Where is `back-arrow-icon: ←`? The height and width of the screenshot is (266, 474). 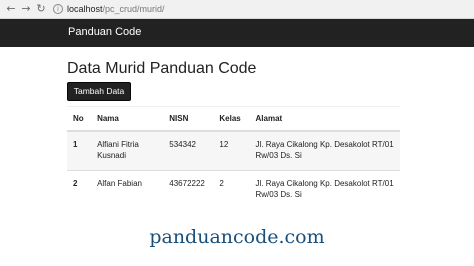
back-arrow-icon: ← is located at coordinates (11, 9).